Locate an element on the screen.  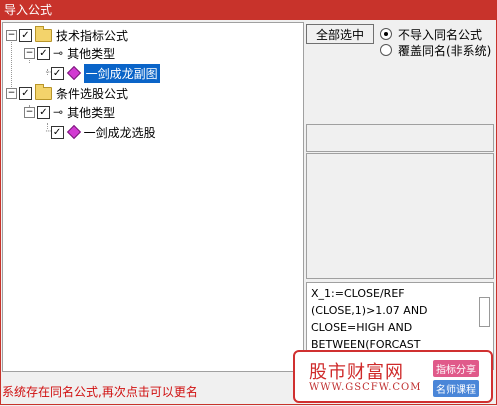
formula-line: CLOSE=HIGH AND is located at coordinates (362, 327).